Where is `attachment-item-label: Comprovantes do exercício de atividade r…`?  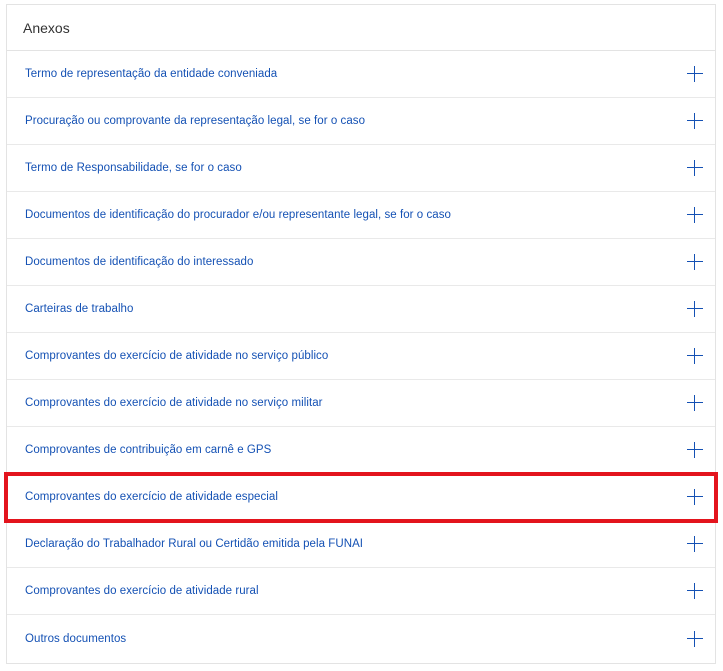
attachment-item-label: Comprovantes do exercício de atividade r… is located at coordinates (142, 591).